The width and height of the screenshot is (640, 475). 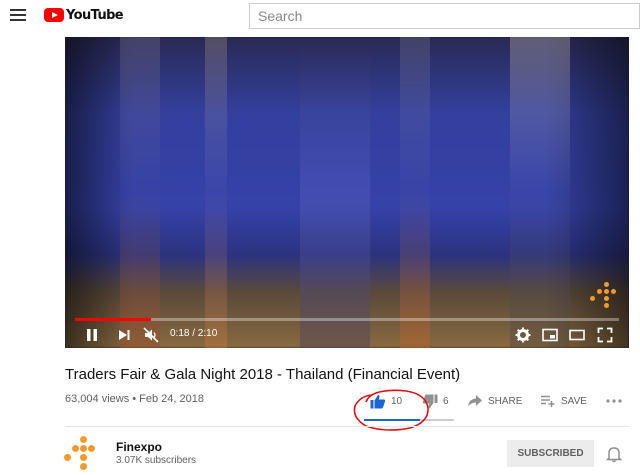 What do you see at coordinates (604, 295) in the screenshot?
I see `finexpo-watermark` at bounding box center [604, 295].